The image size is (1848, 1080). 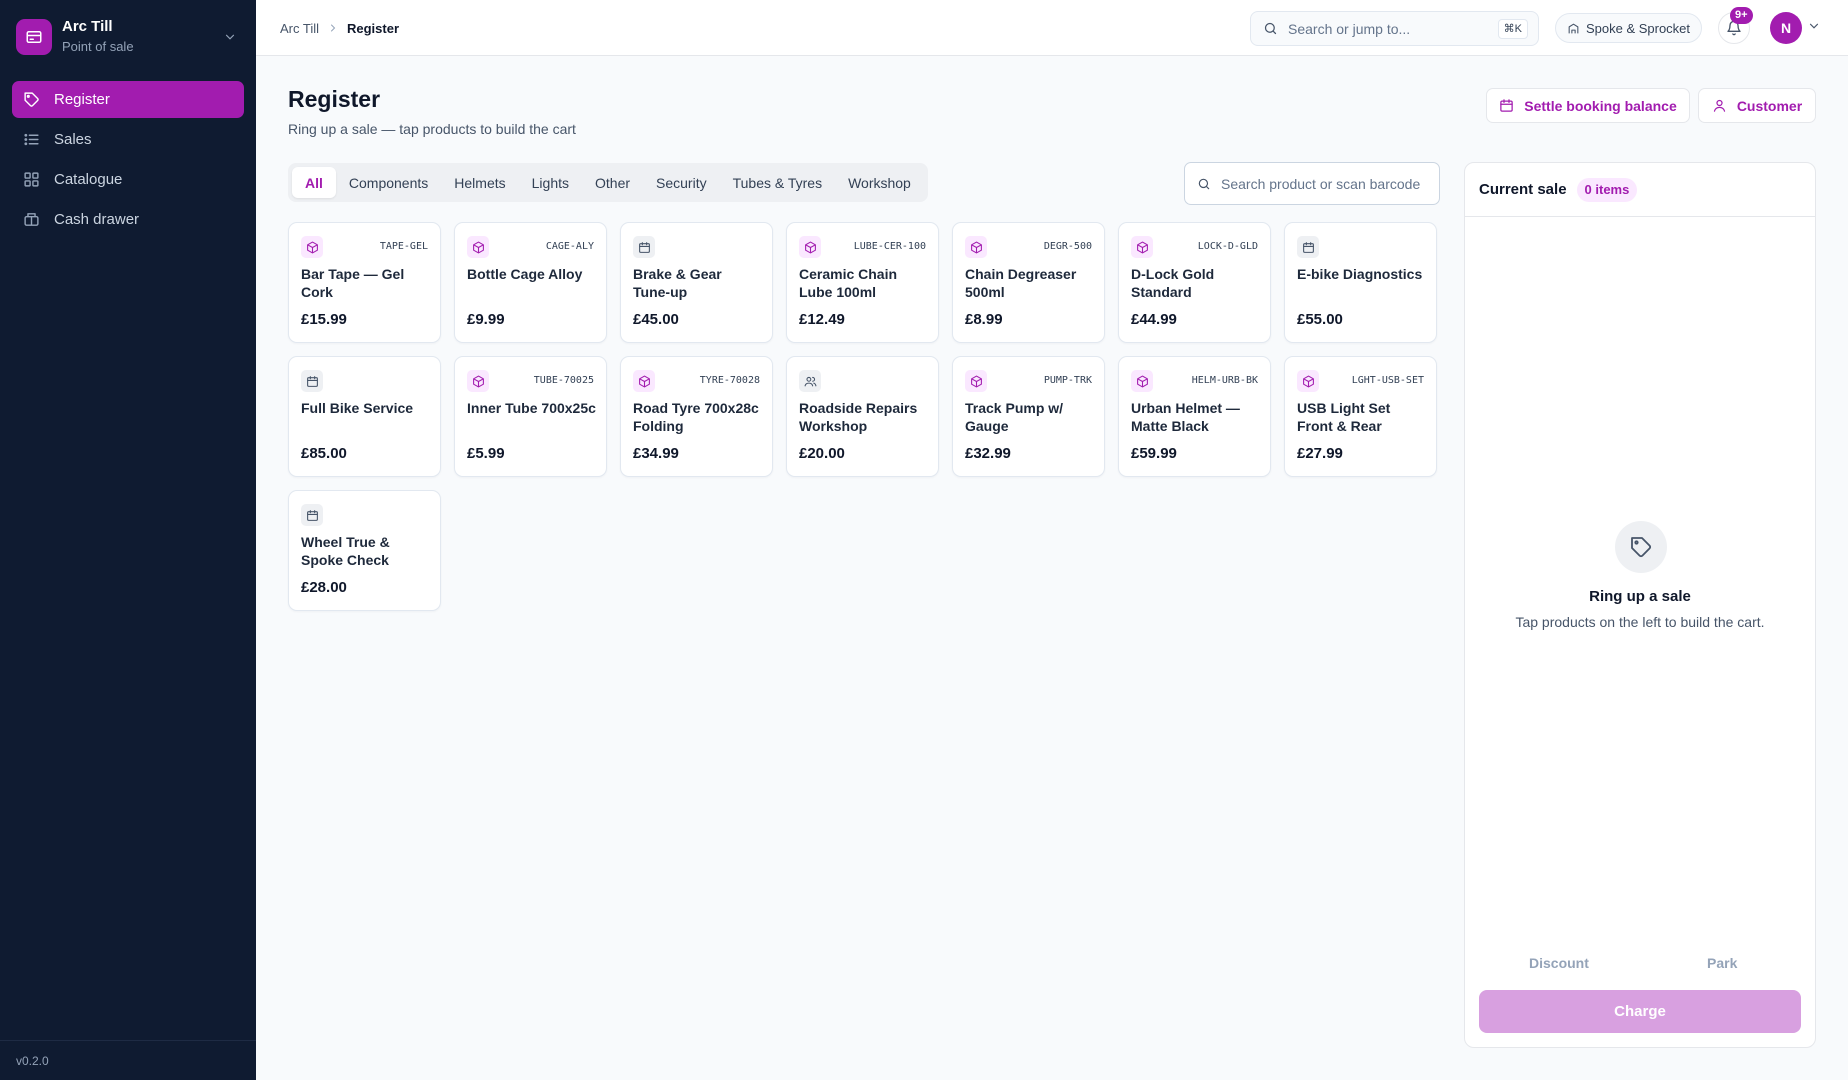 What do you see at coordinates (314, 182) in the screenshot?
I see `tab-all: All` at bounding box center [314, 182].